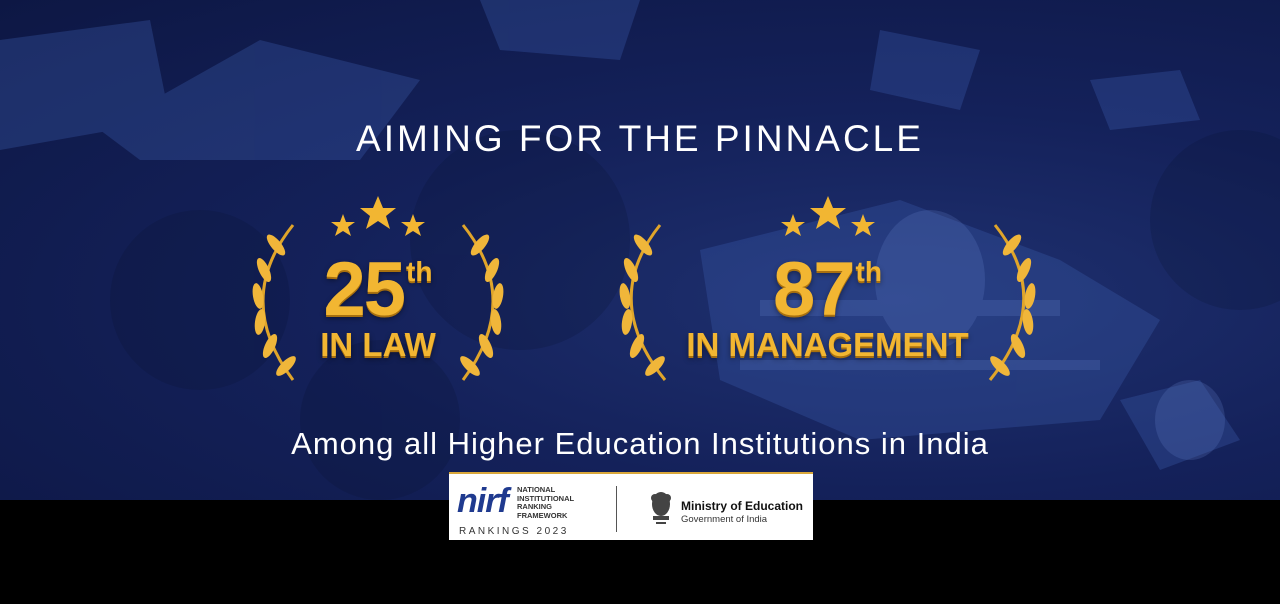  Describe the element at coordinates (483, 501) in the screenshot. I see `nirf-wordmark: nirf` at that location.